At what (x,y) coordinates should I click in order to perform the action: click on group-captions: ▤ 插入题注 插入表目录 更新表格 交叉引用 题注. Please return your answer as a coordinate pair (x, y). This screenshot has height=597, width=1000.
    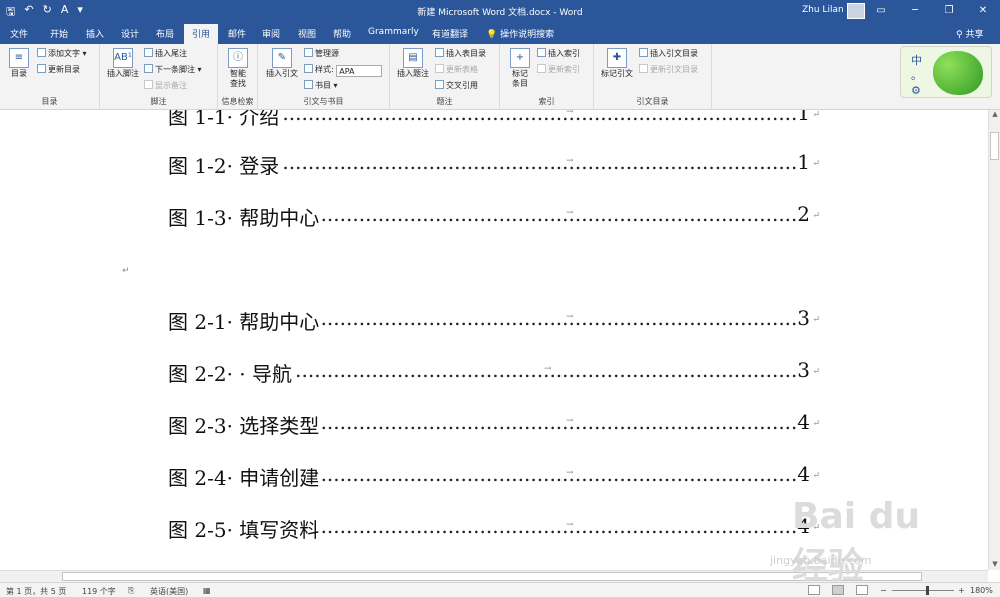
    Looking at the image, I should click on (445, 77).